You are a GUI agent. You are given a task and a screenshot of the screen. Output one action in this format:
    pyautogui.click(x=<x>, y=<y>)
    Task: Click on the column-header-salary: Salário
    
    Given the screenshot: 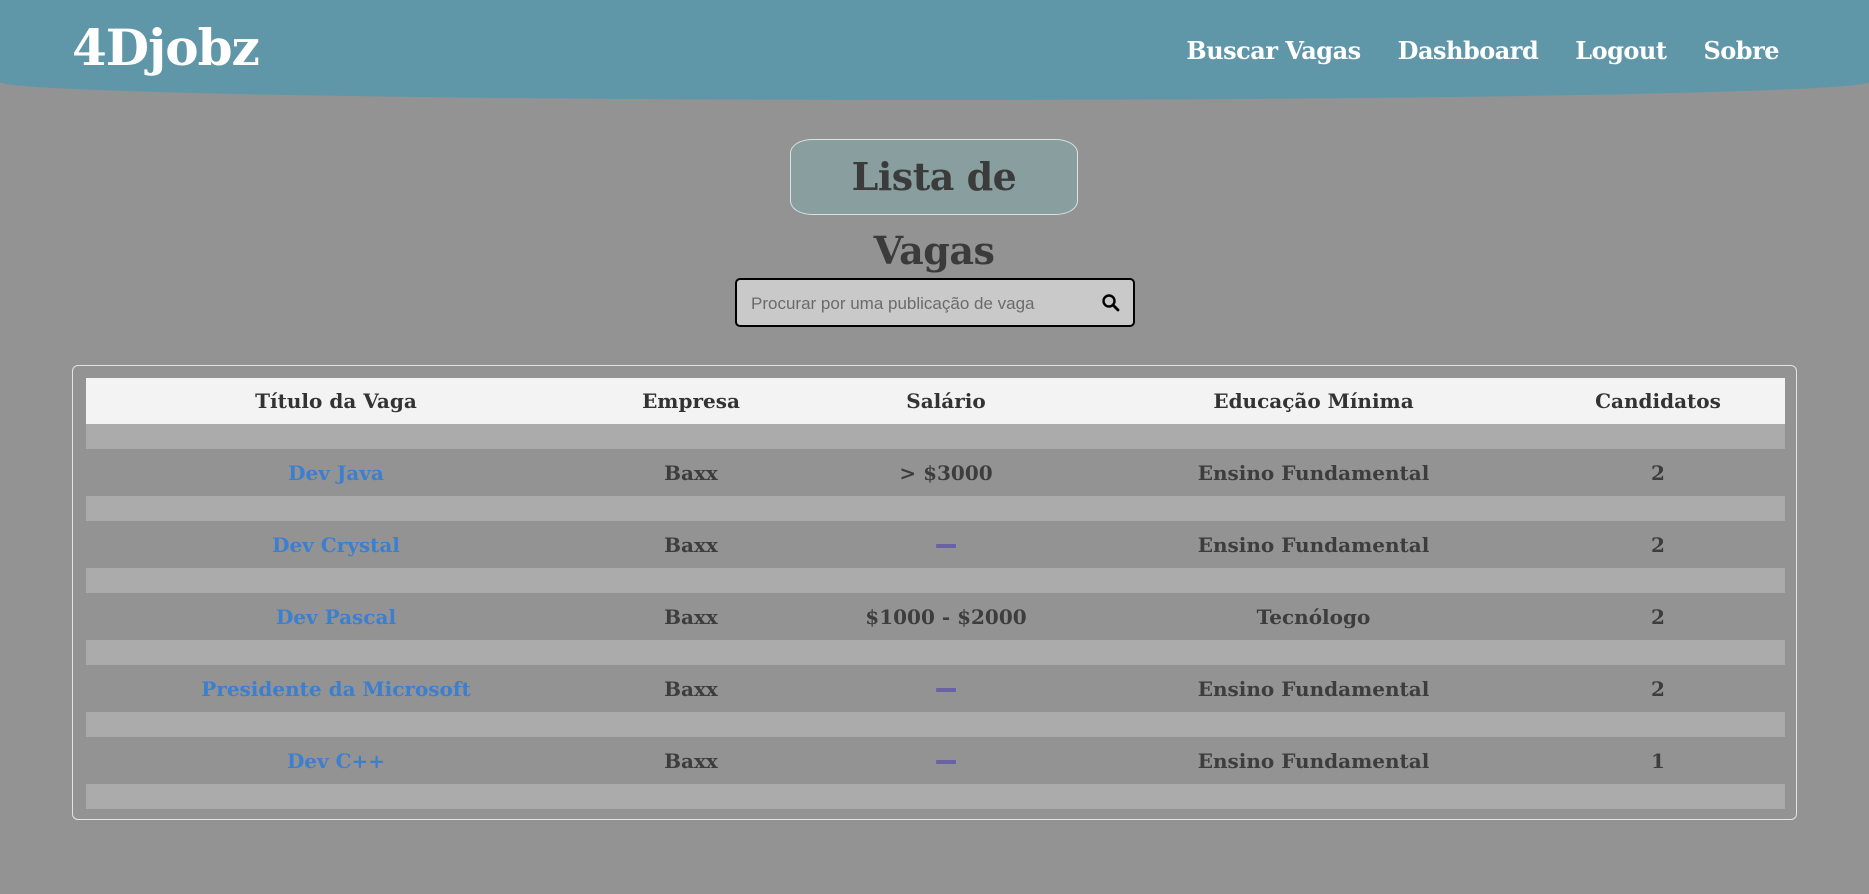 What is the action you would take?
    pyautogui.click(x=946, y=401)
    